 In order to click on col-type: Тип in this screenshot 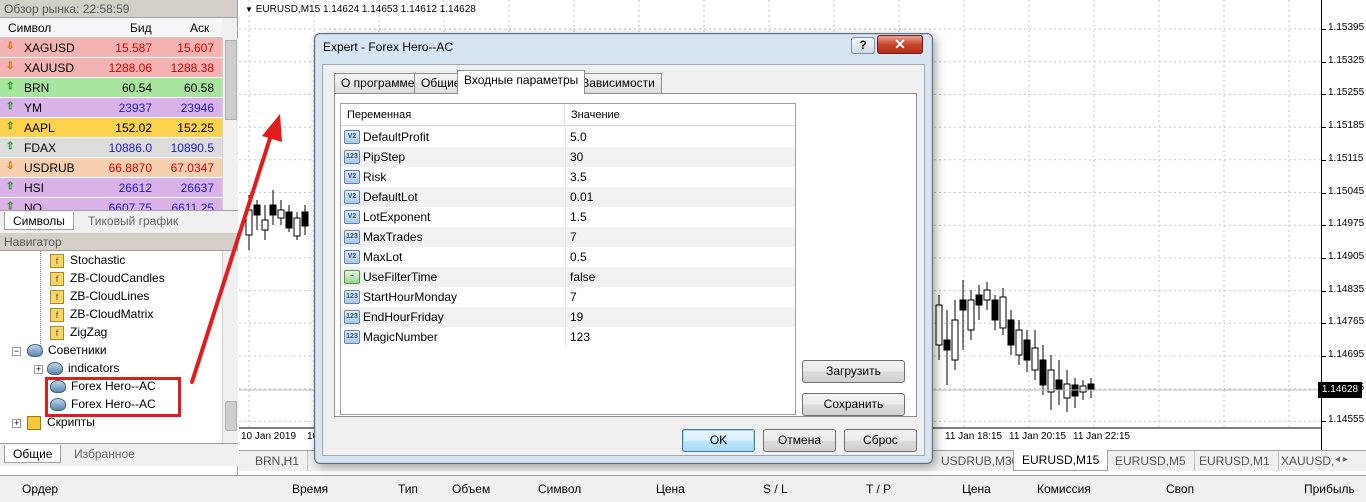, I will do `click(408, 489)`.